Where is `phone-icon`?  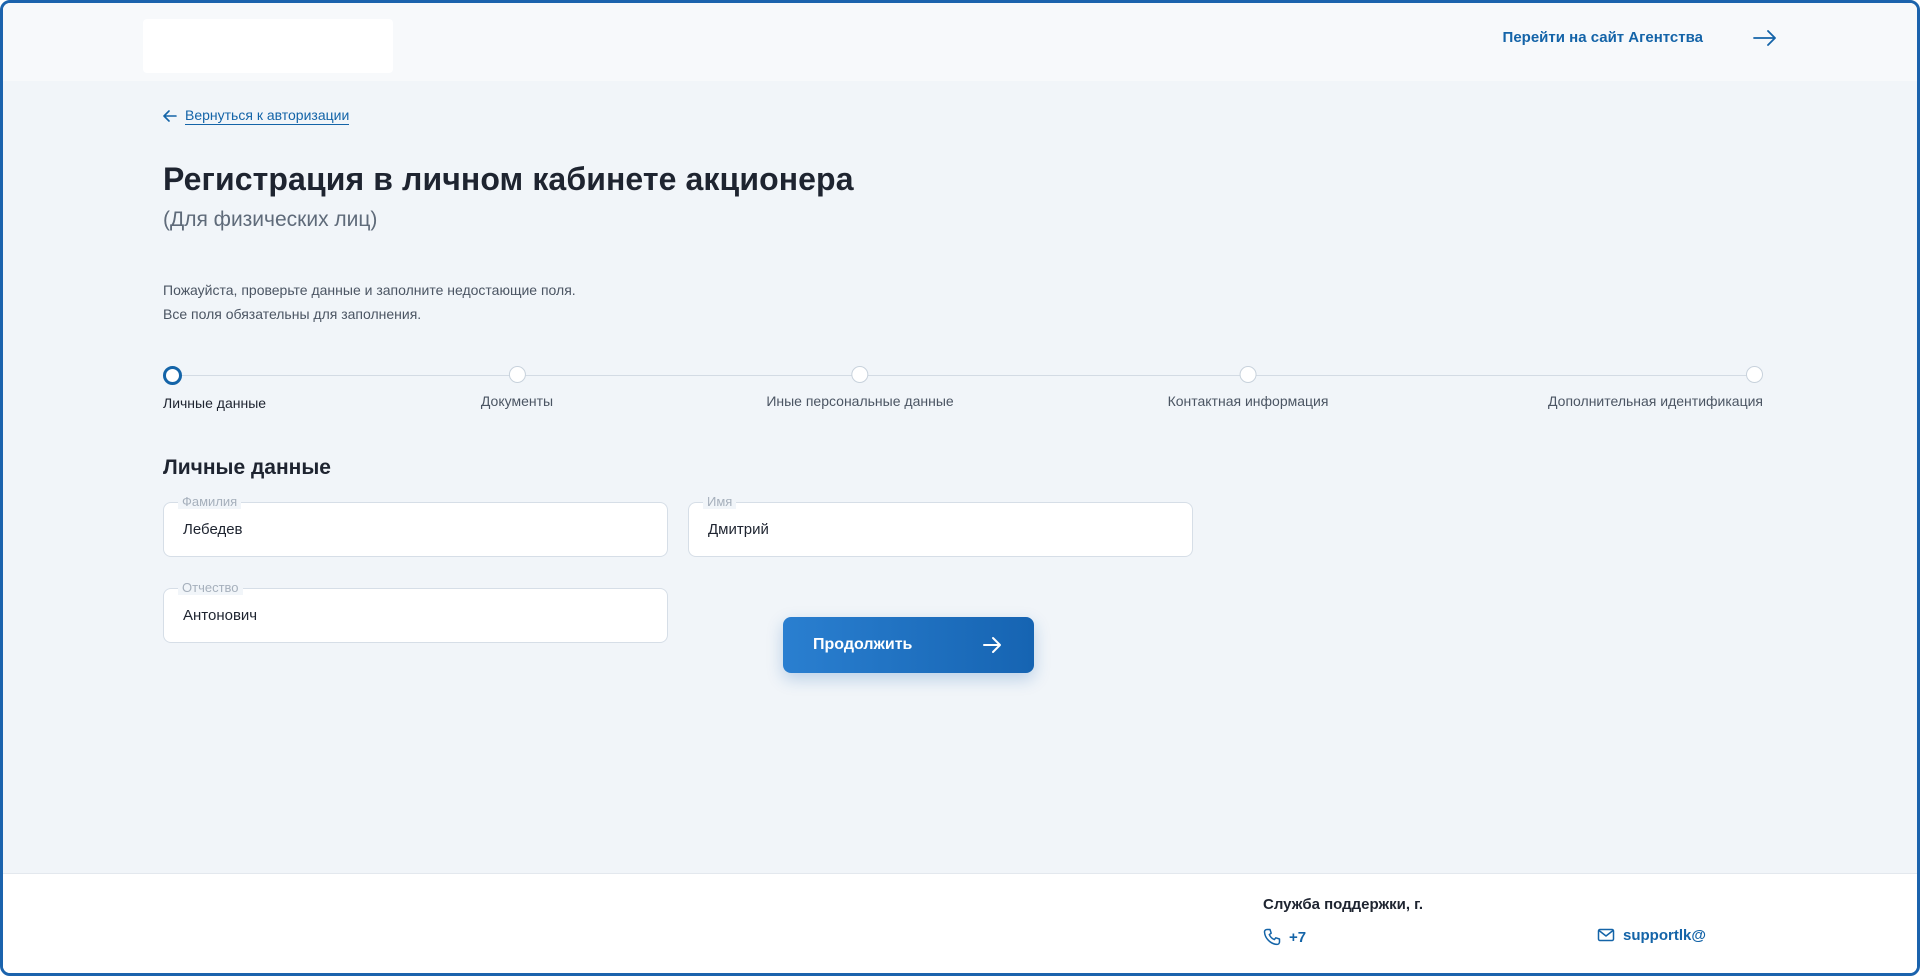
phone-icon is located at coordinates (1272, 937).